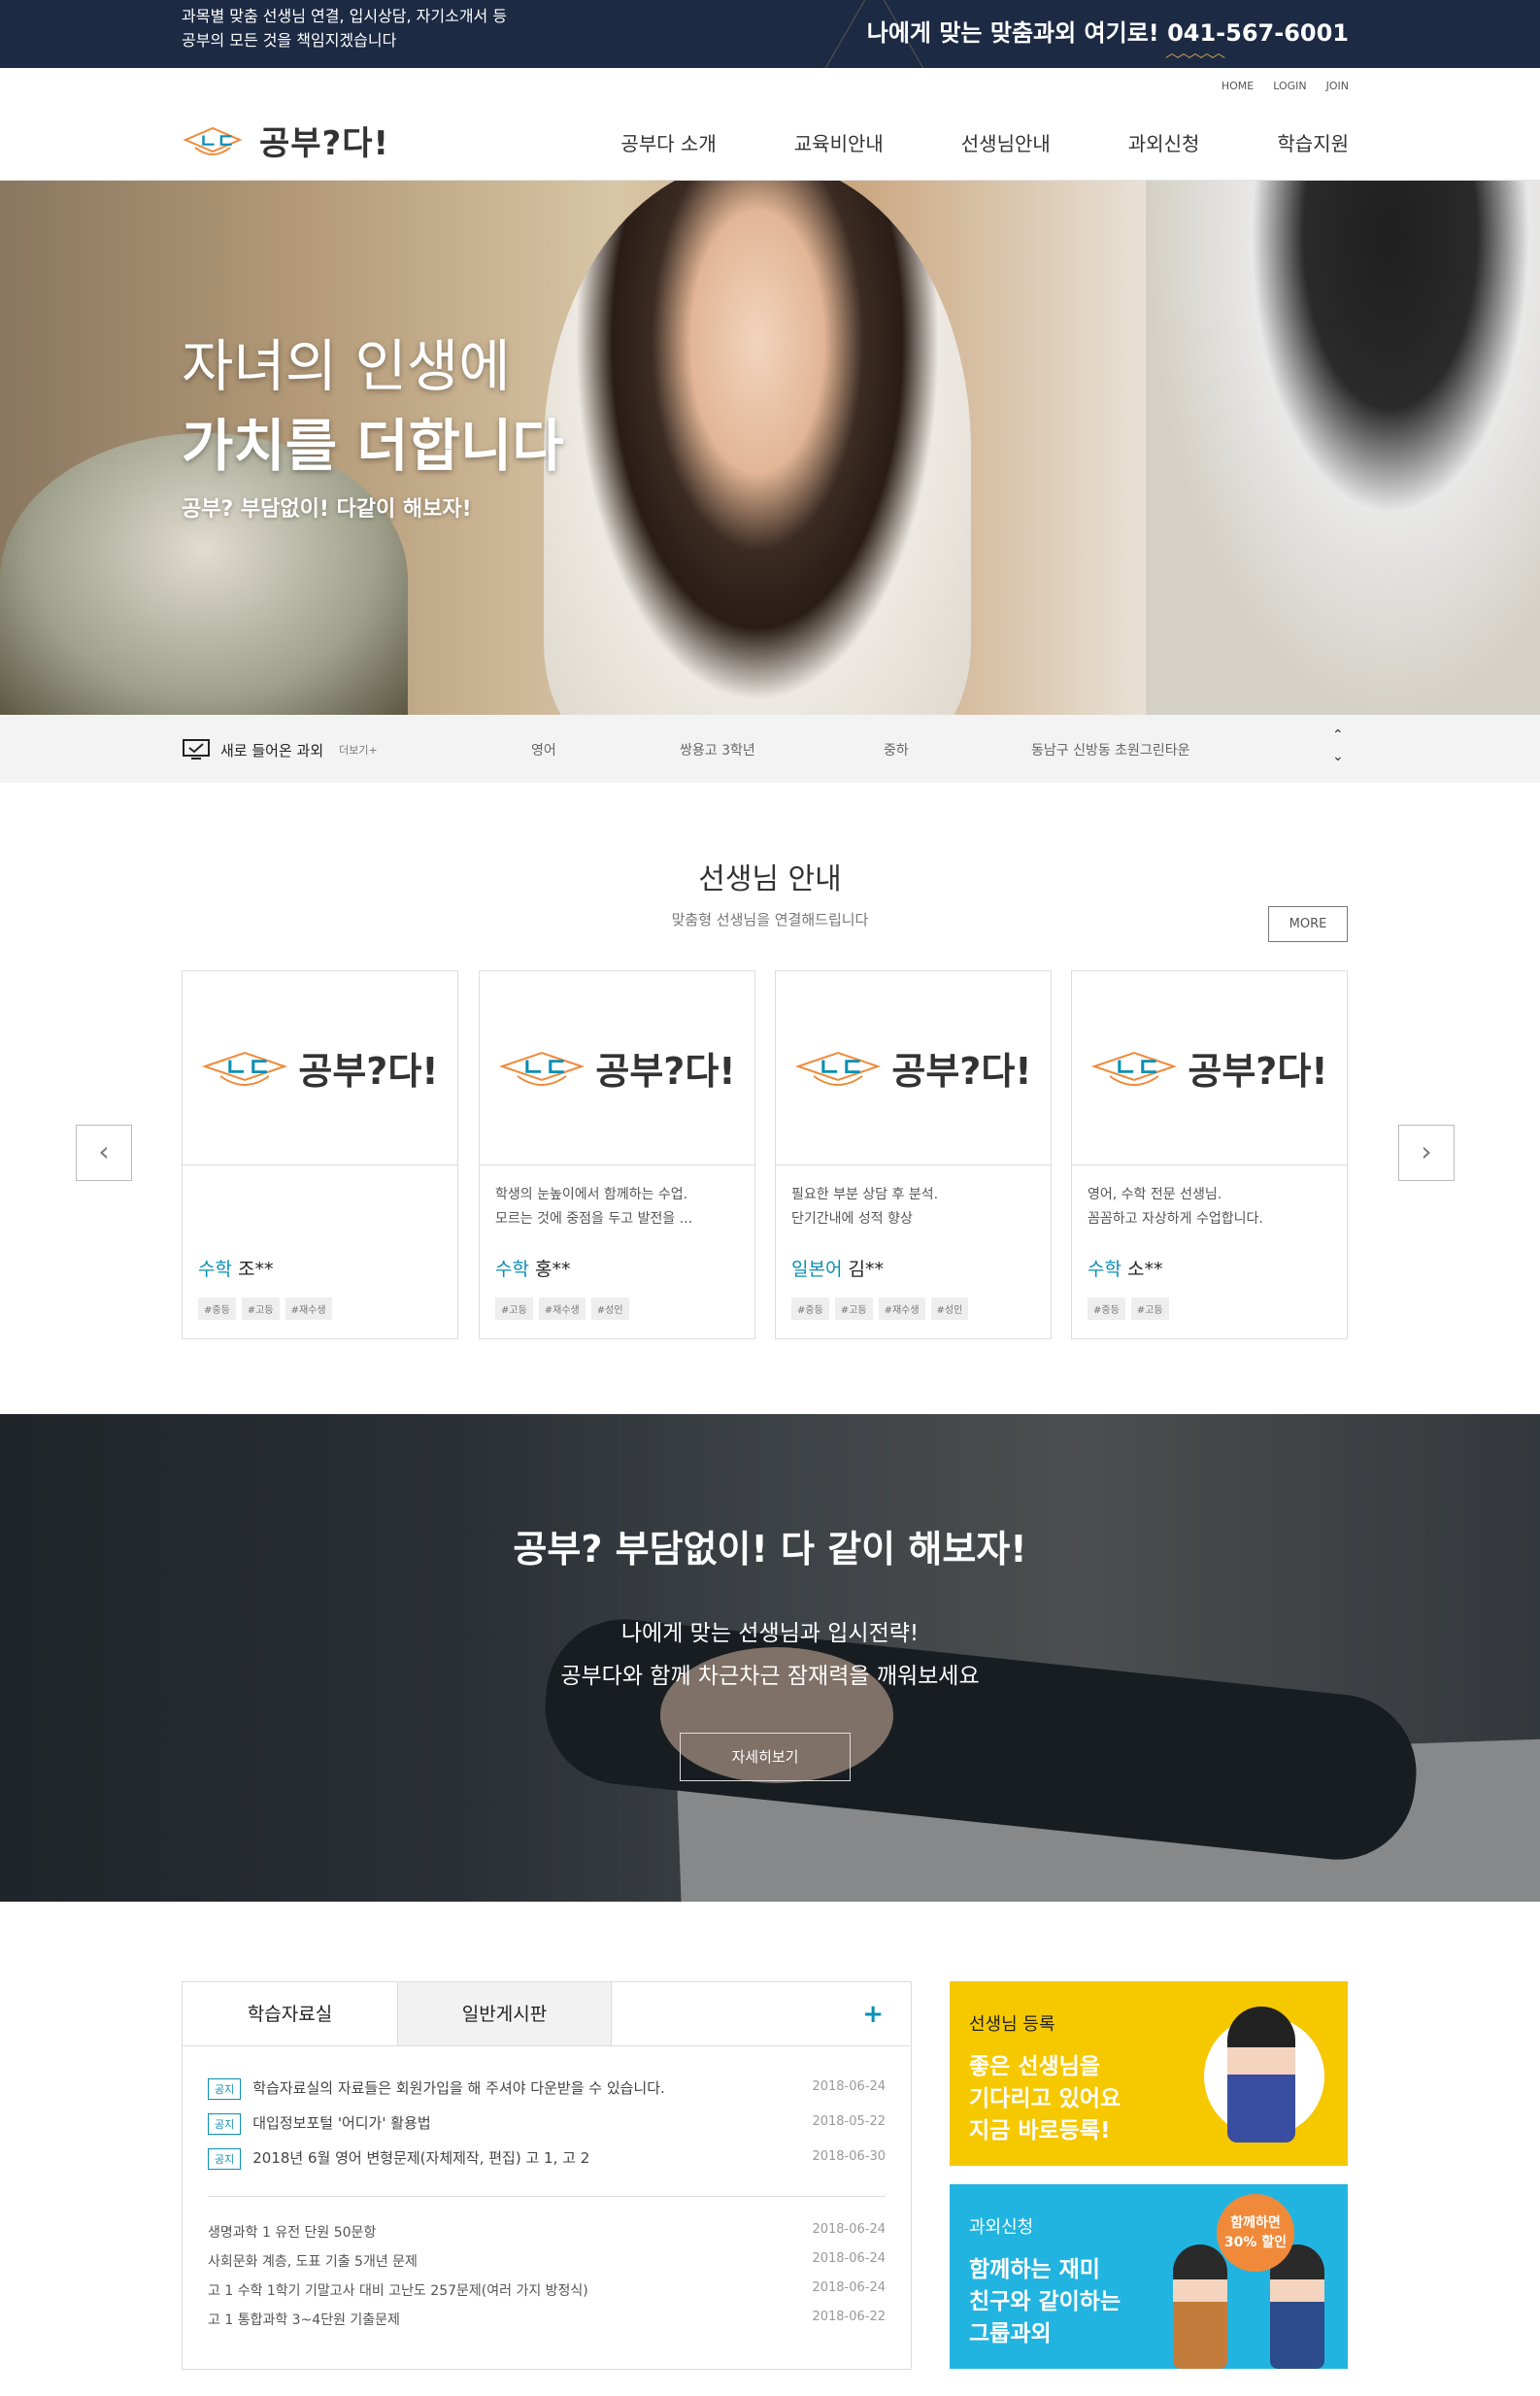 This screenshot has width=1540, height=2396. I want to click on nav-item-teachers: 선생님안내, so click(1006, 142).